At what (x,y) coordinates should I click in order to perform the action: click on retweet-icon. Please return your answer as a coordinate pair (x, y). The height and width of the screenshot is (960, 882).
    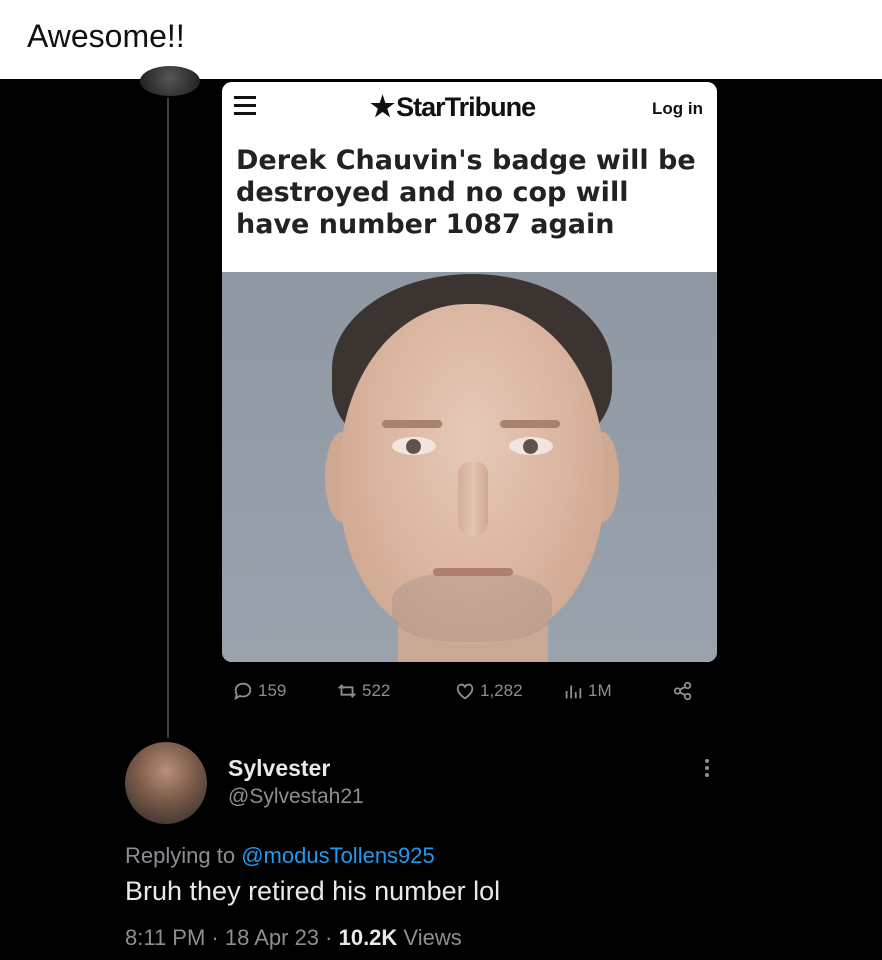
    Looking at the image, I should click on (347, 691).